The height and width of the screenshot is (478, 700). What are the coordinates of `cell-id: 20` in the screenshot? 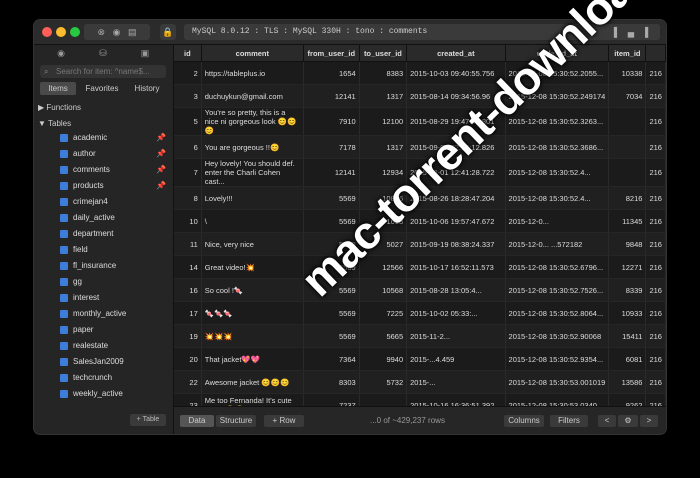 It's located at (188, 359).